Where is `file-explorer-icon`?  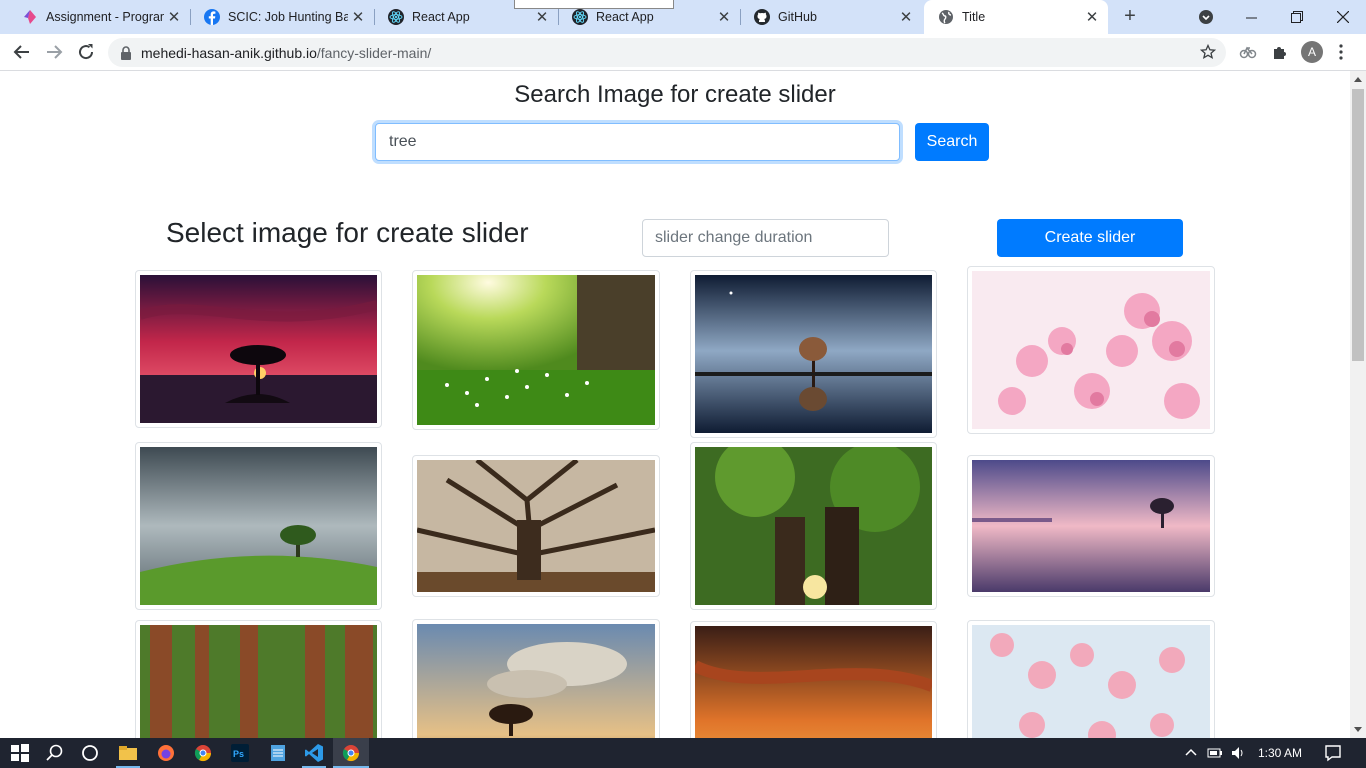 file-explorer-icon is located at coordinates (128, 753).